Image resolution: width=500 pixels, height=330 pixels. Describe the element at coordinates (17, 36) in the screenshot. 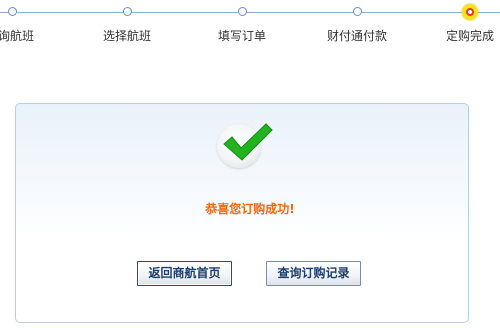

I see `step-label-search: 询航班` at that location.